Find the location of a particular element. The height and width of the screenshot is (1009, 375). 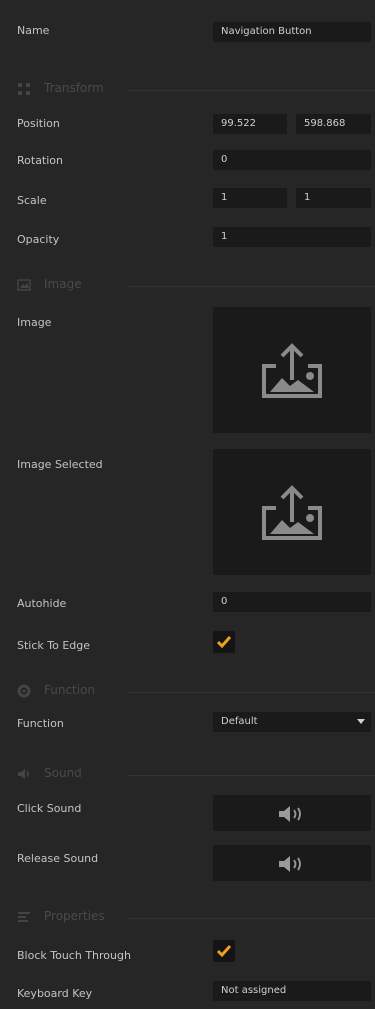

stick-to-edge-checkbox is located at coordinates (224, 642).